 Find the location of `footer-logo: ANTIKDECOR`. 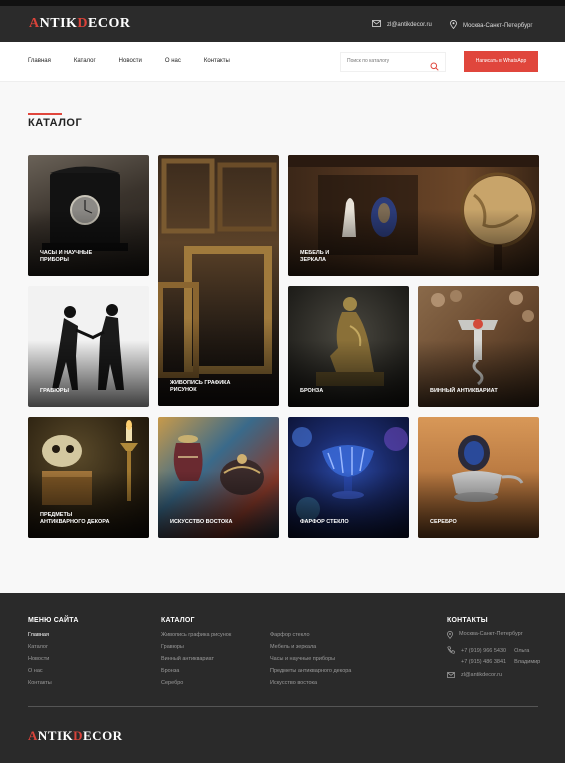

footer-logo: ANTIKDECOR is located at coordinates (75, 736).